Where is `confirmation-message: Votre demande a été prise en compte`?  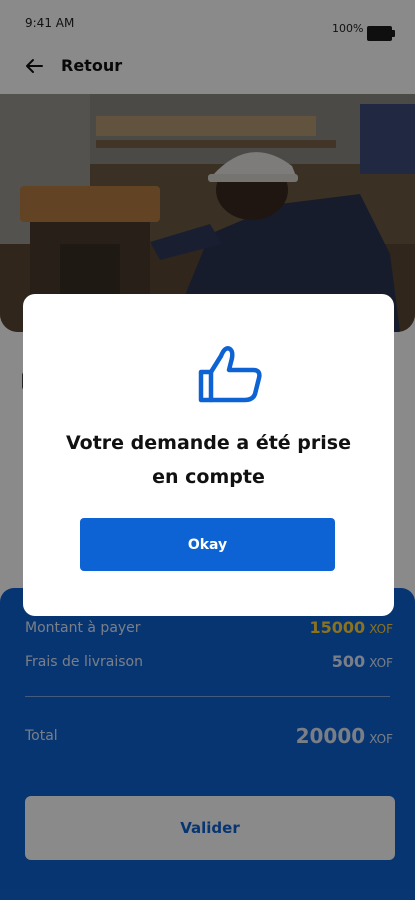
confirmation-message: Votre demande a été prise en compte is located at coordinates (208, 460).